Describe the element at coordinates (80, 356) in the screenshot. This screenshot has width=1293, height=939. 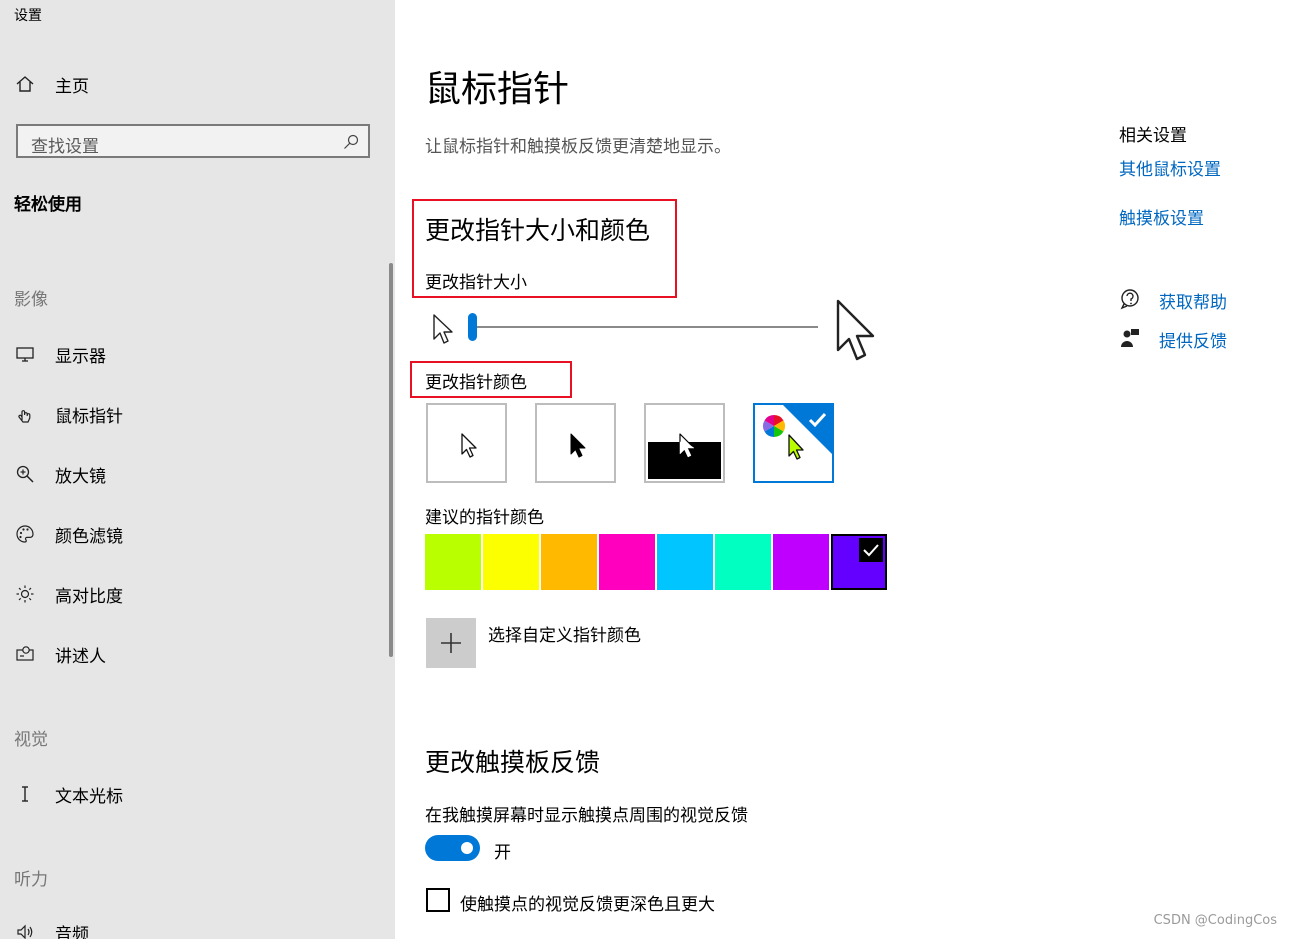
I see `nav-display-label: 显示器` at that location.